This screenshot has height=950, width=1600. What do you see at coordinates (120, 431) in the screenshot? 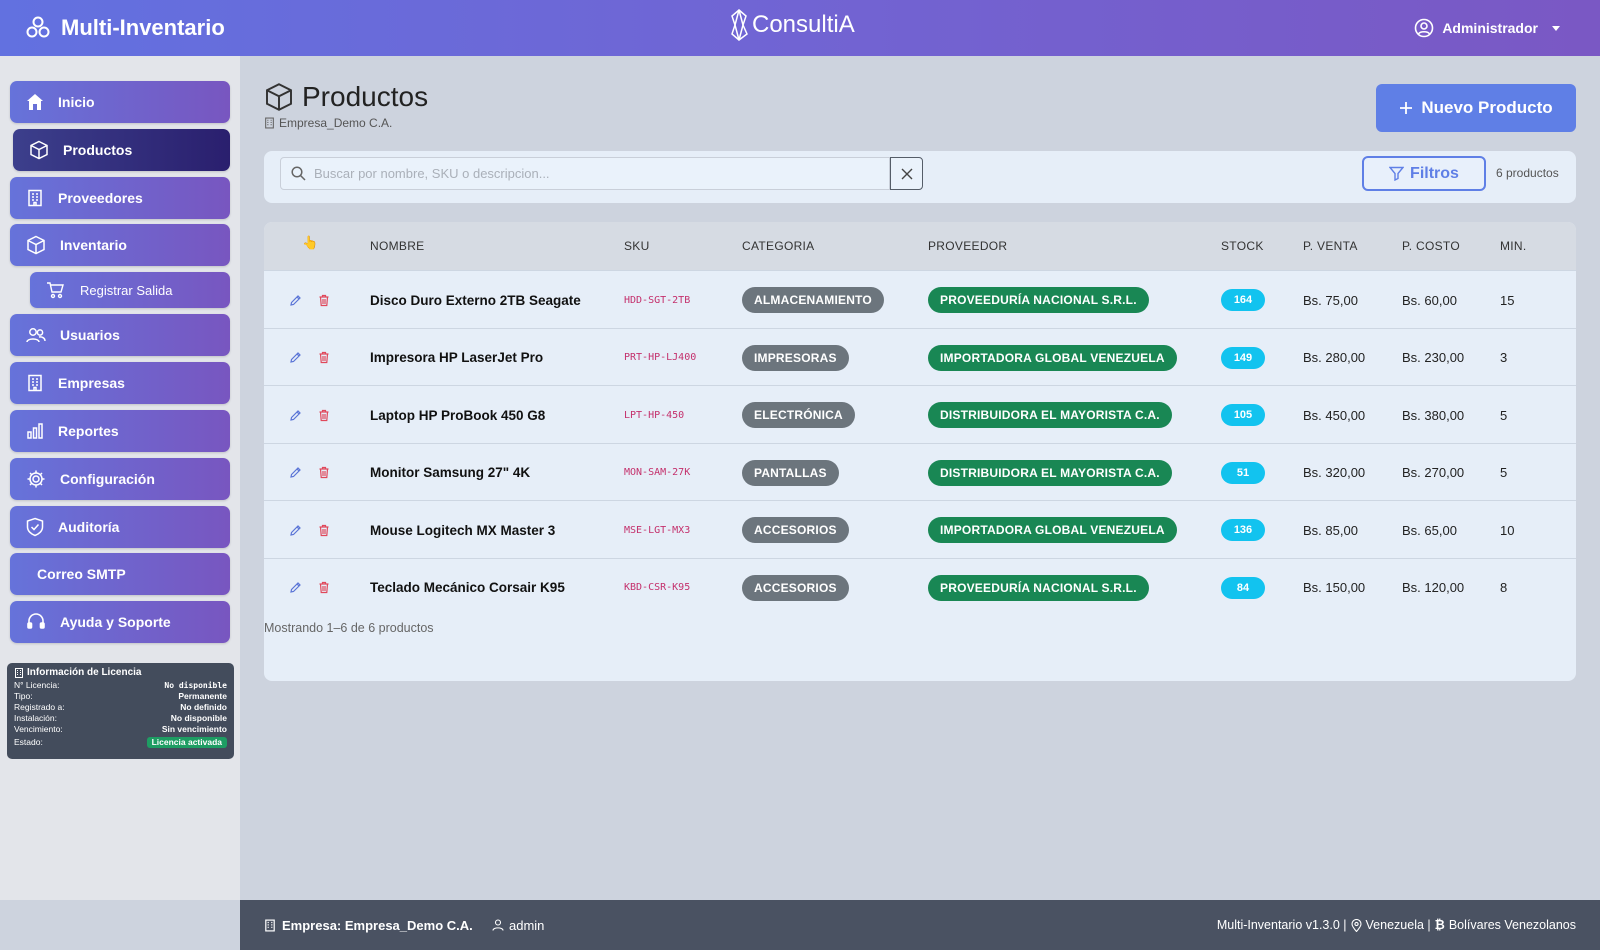
I see `sidebar-item-reportes: Reportes` at bounding box center [120, 431].